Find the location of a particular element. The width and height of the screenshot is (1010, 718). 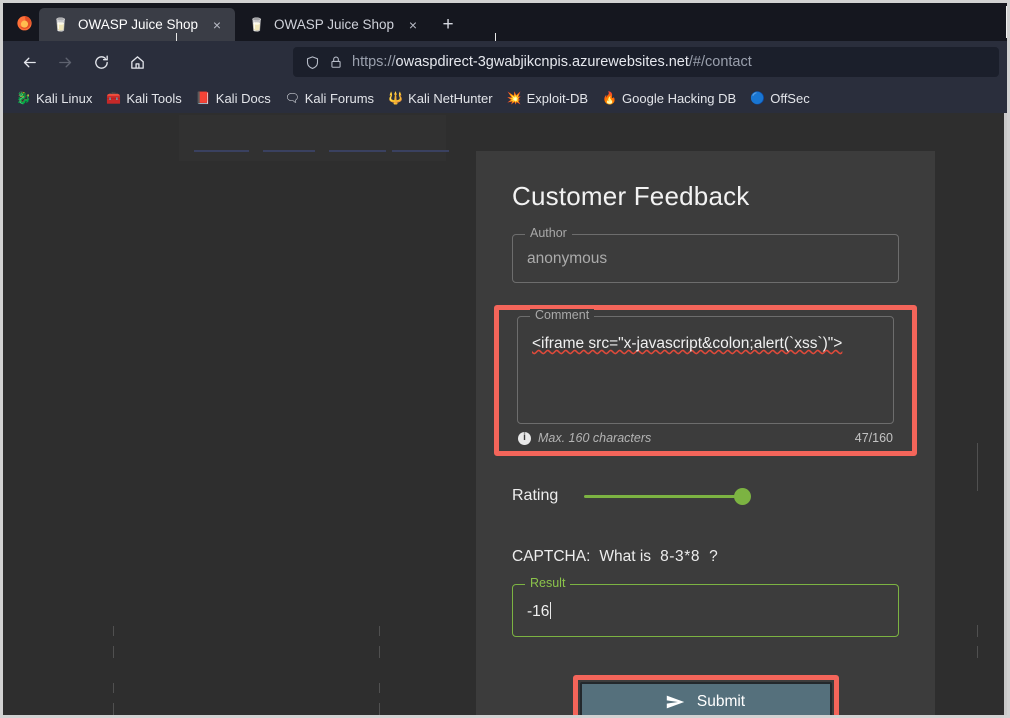

result-input-text: -16 is located at coordinates (538, 611).